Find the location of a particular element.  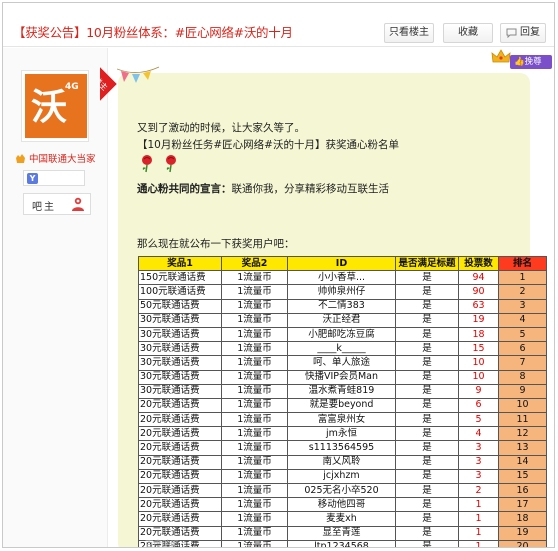

y-badge-icon: Y is located at coordinates (32, 178).